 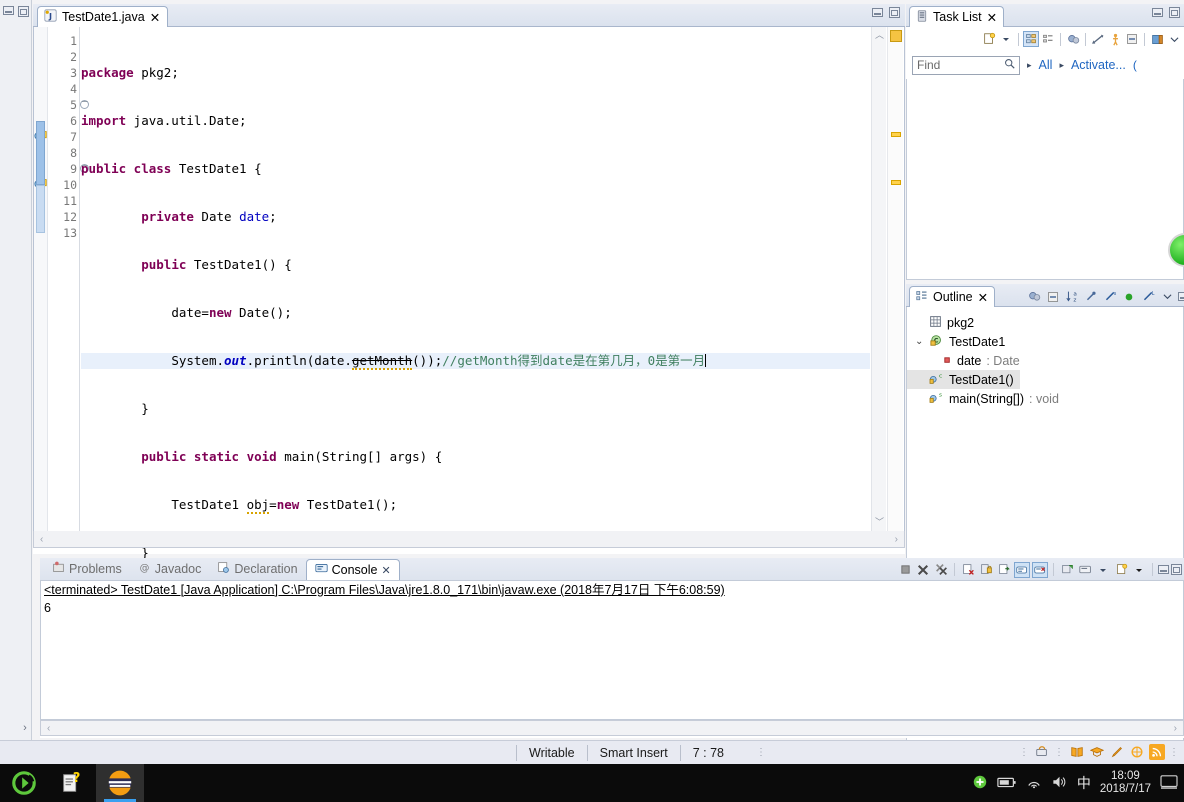 What do you see at coordinates (1045, 179) in the screenshot?
I see `tasklist-content` at bounding box center [1045, 179].